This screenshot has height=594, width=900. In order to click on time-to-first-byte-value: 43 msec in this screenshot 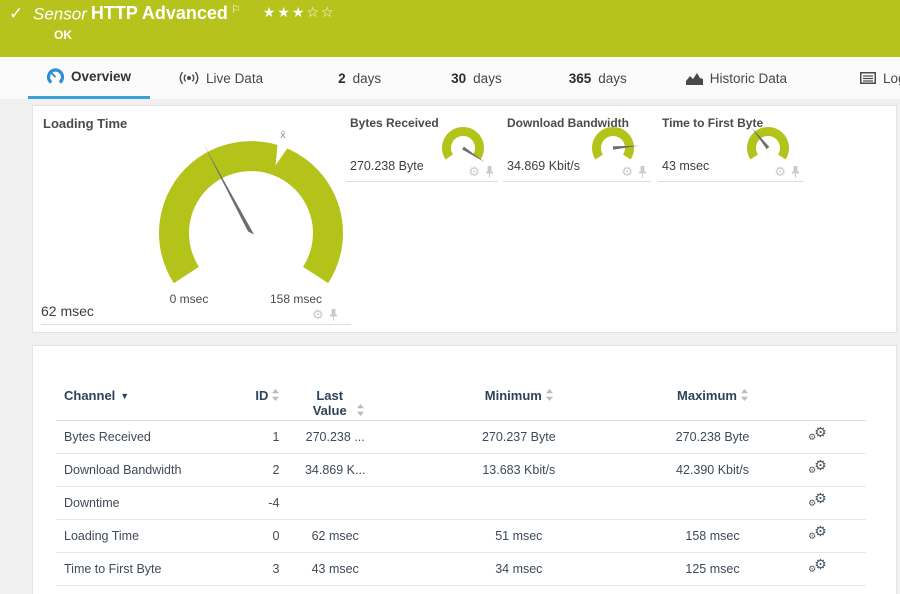, I will do `click(686, 166)`.